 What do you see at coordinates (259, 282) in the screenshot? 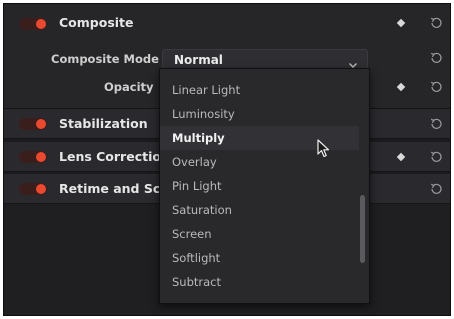
I see `dropdown-item-subtract: Subtract` at bounding box center [259, 282].